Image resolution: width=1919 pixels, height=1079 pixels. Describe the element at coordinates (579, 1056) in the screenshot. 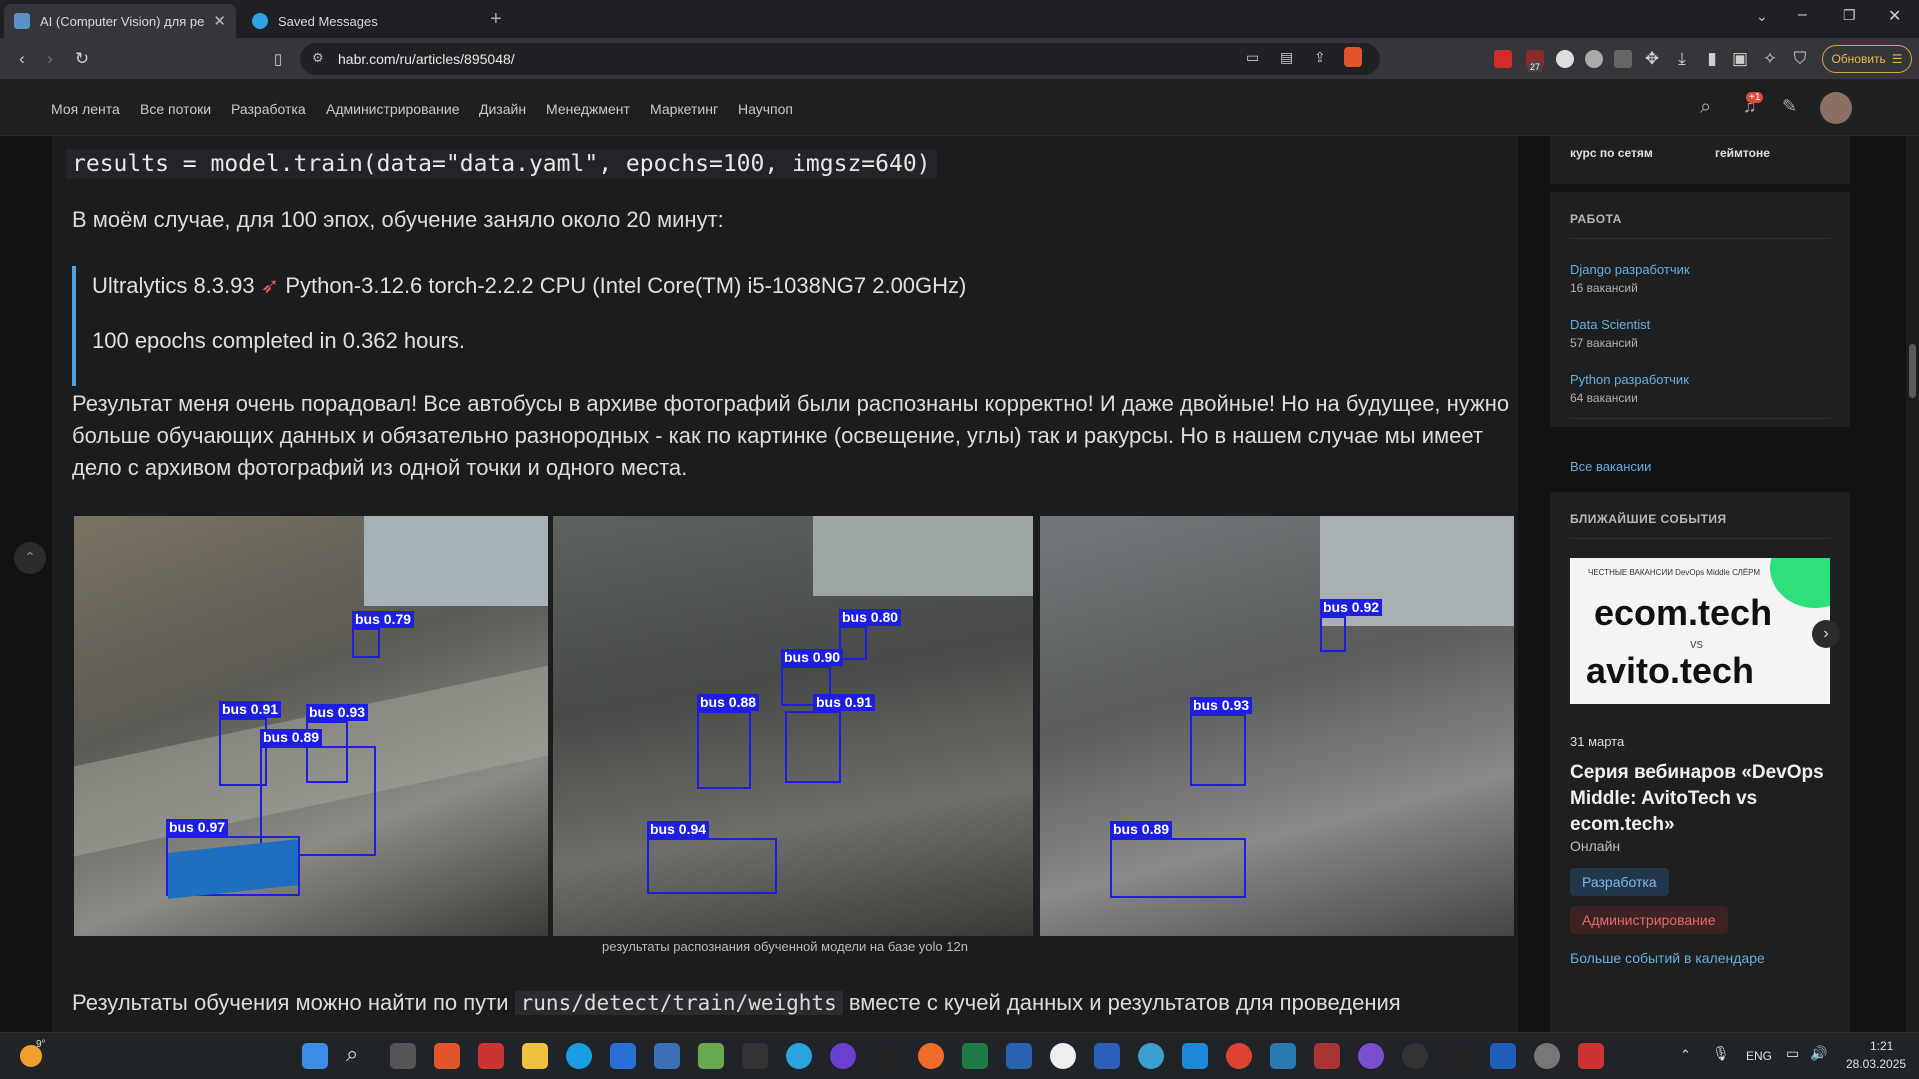

I see `edge-icon` at that location.